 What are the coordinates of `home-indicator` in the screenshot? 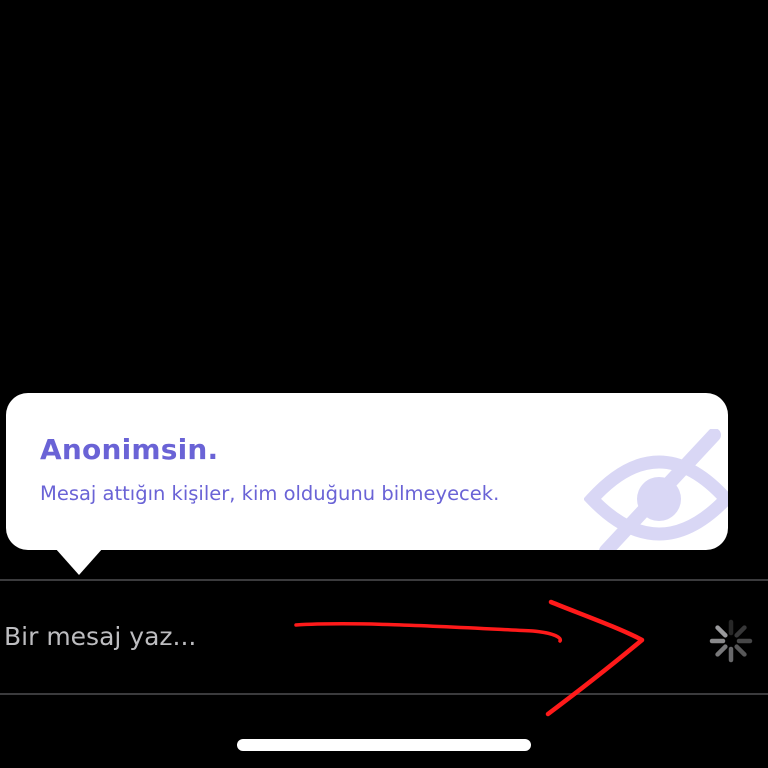 It's located at (384, 745).